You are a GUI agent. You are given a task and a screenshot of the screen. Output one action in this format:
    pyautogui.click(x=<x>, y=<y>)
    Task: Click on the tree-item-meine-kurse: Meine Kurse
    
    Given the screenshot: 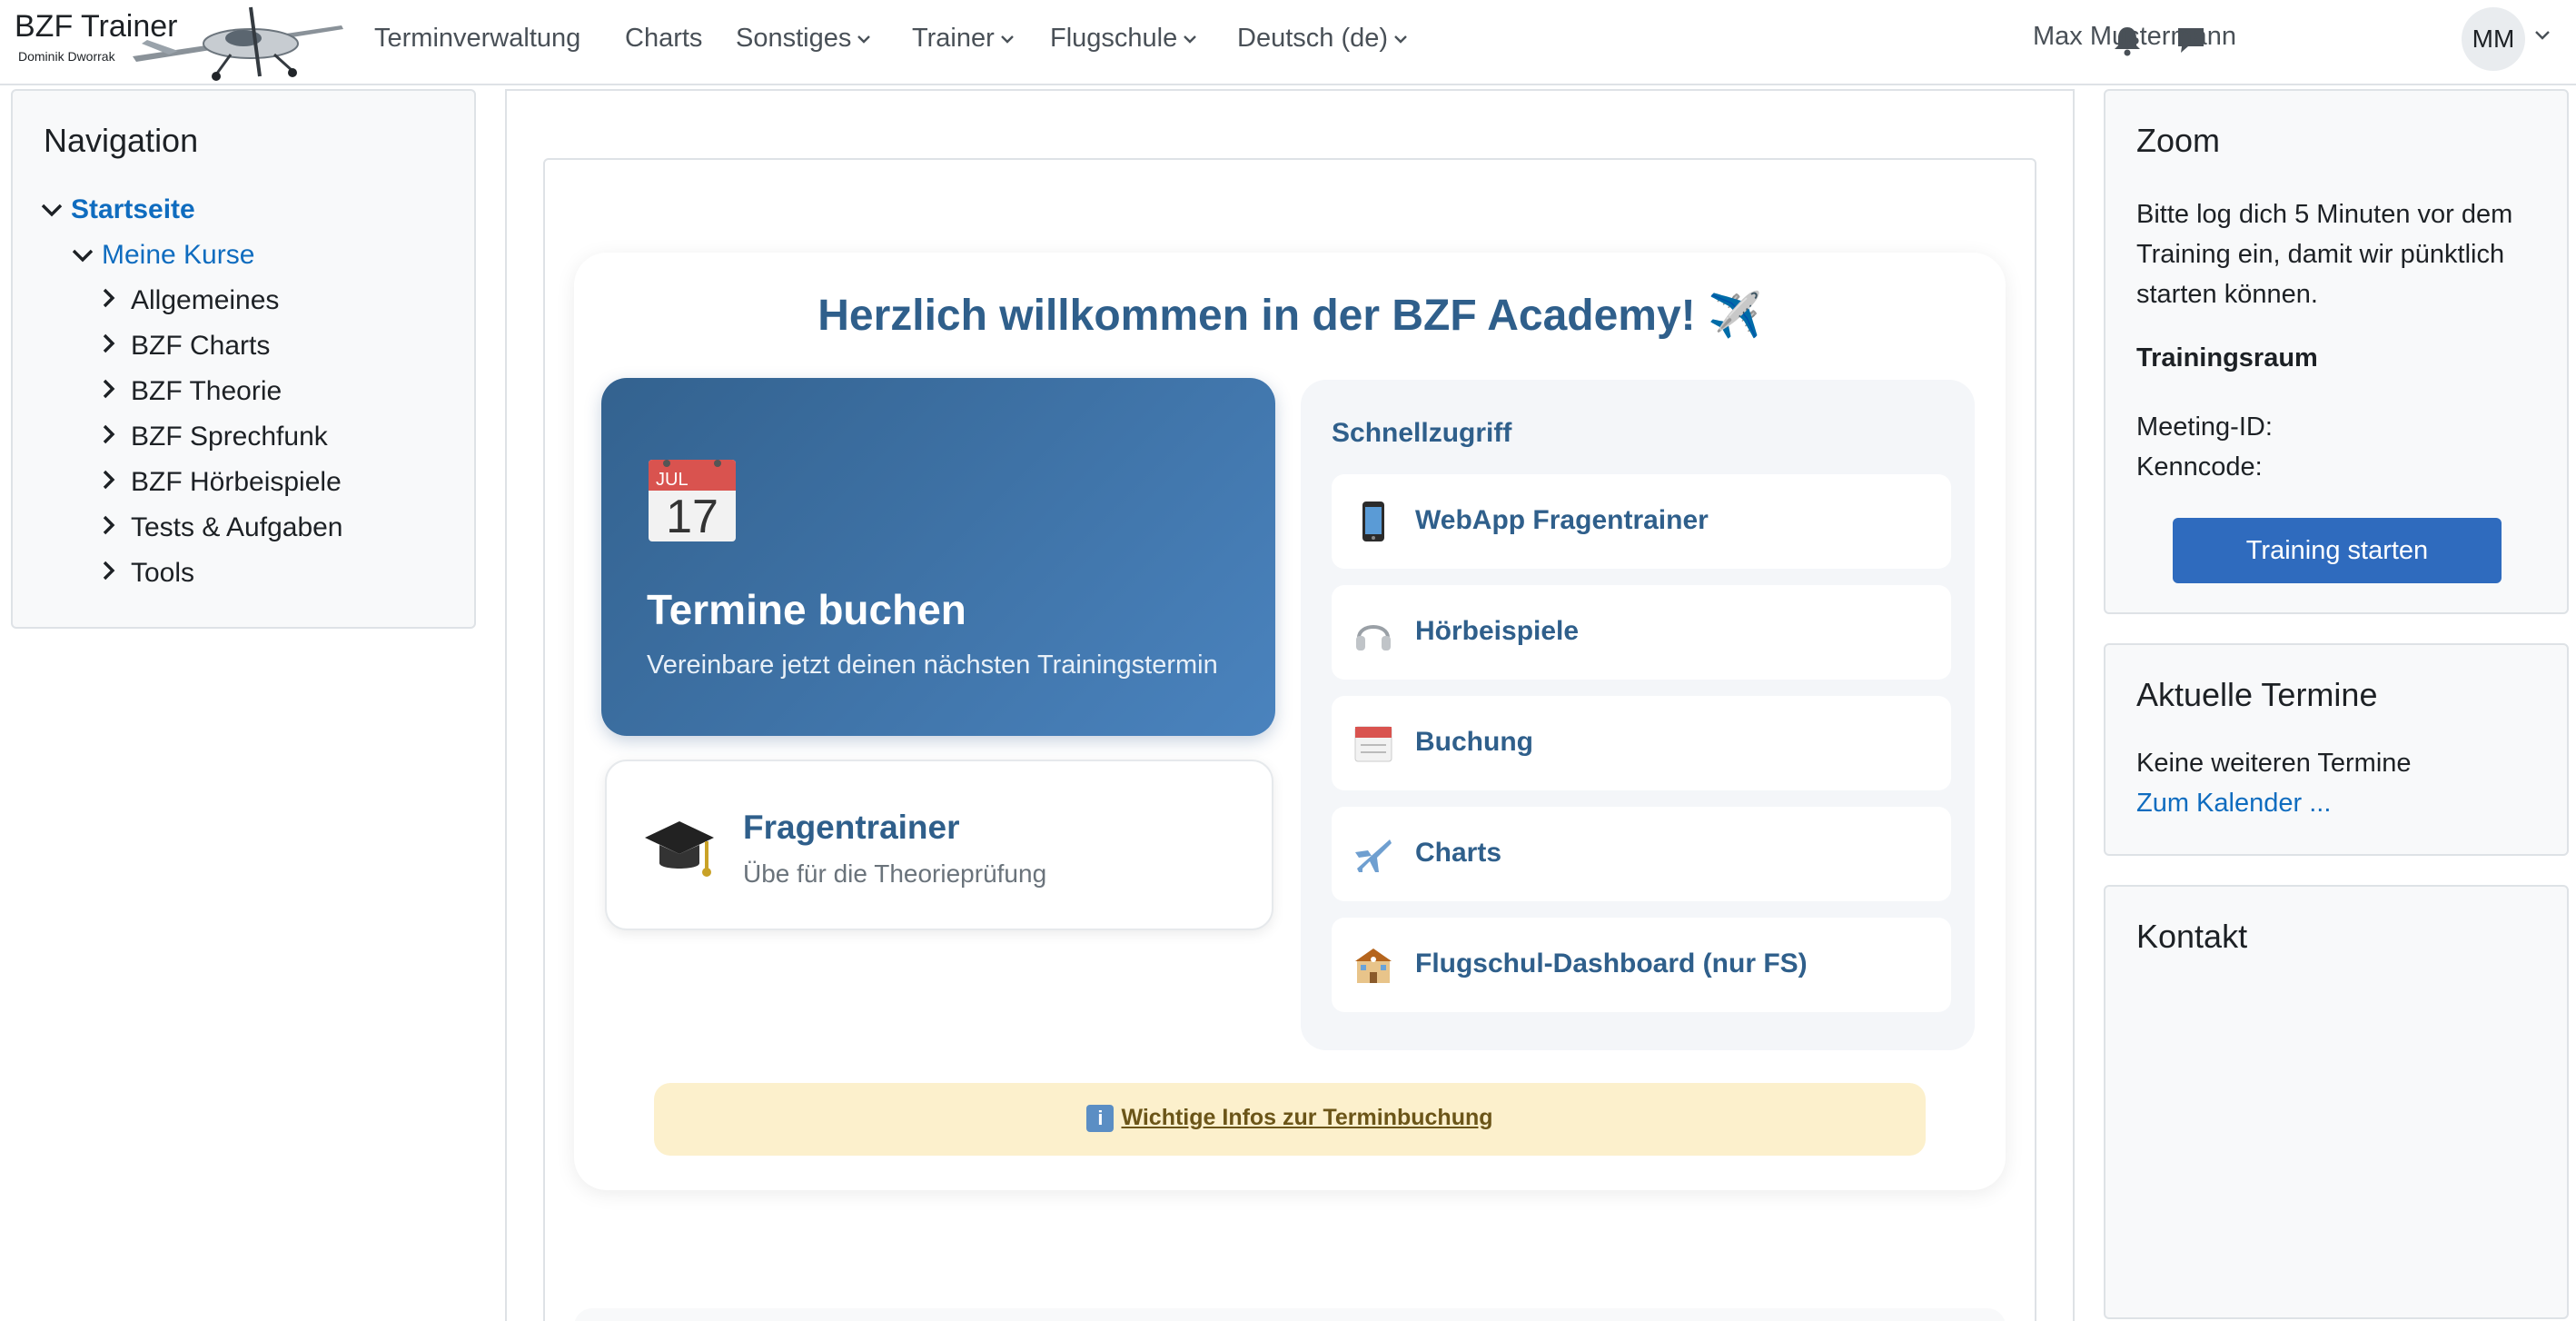 What is the action you would take?
    pyautogui.click(x=162, y=256)
    